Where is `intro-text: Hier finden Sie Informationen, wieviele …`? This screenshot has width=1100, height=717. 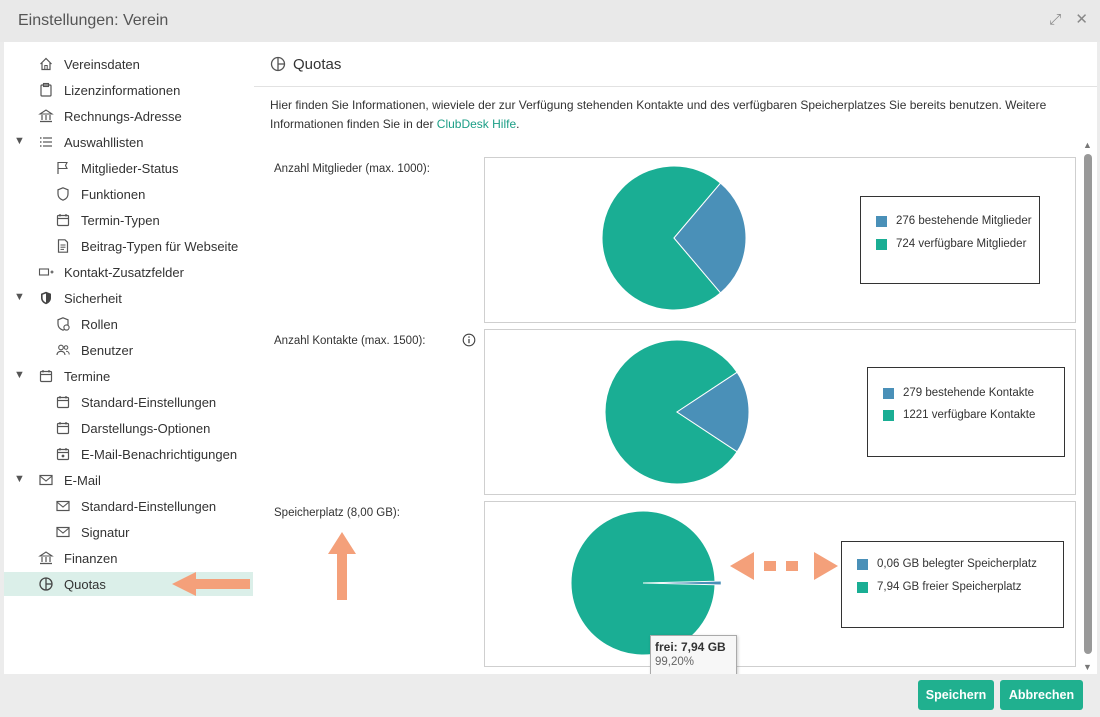 intro-text: Hier finden Sie Informationen, wieviele … is located at coordinates (670, 115).